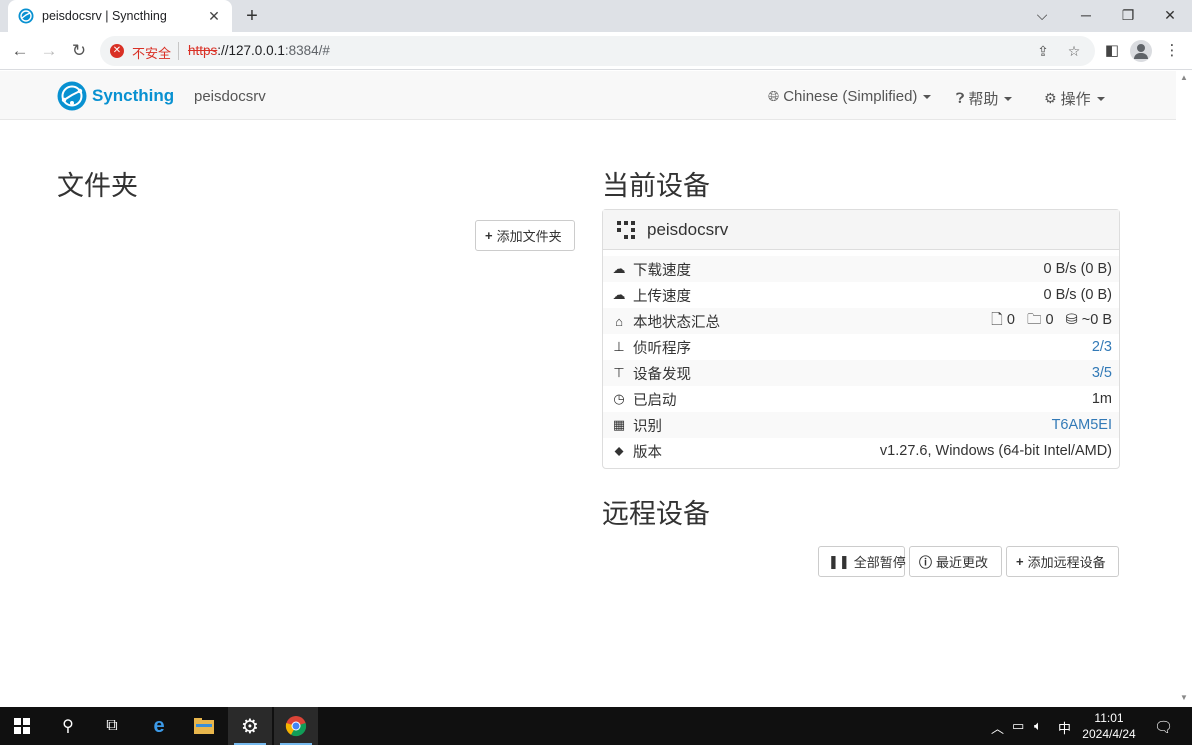 The width and height of the screenshot is (1192, 745). I want to click on listeners-link: 2/3, so click(1102, 347).